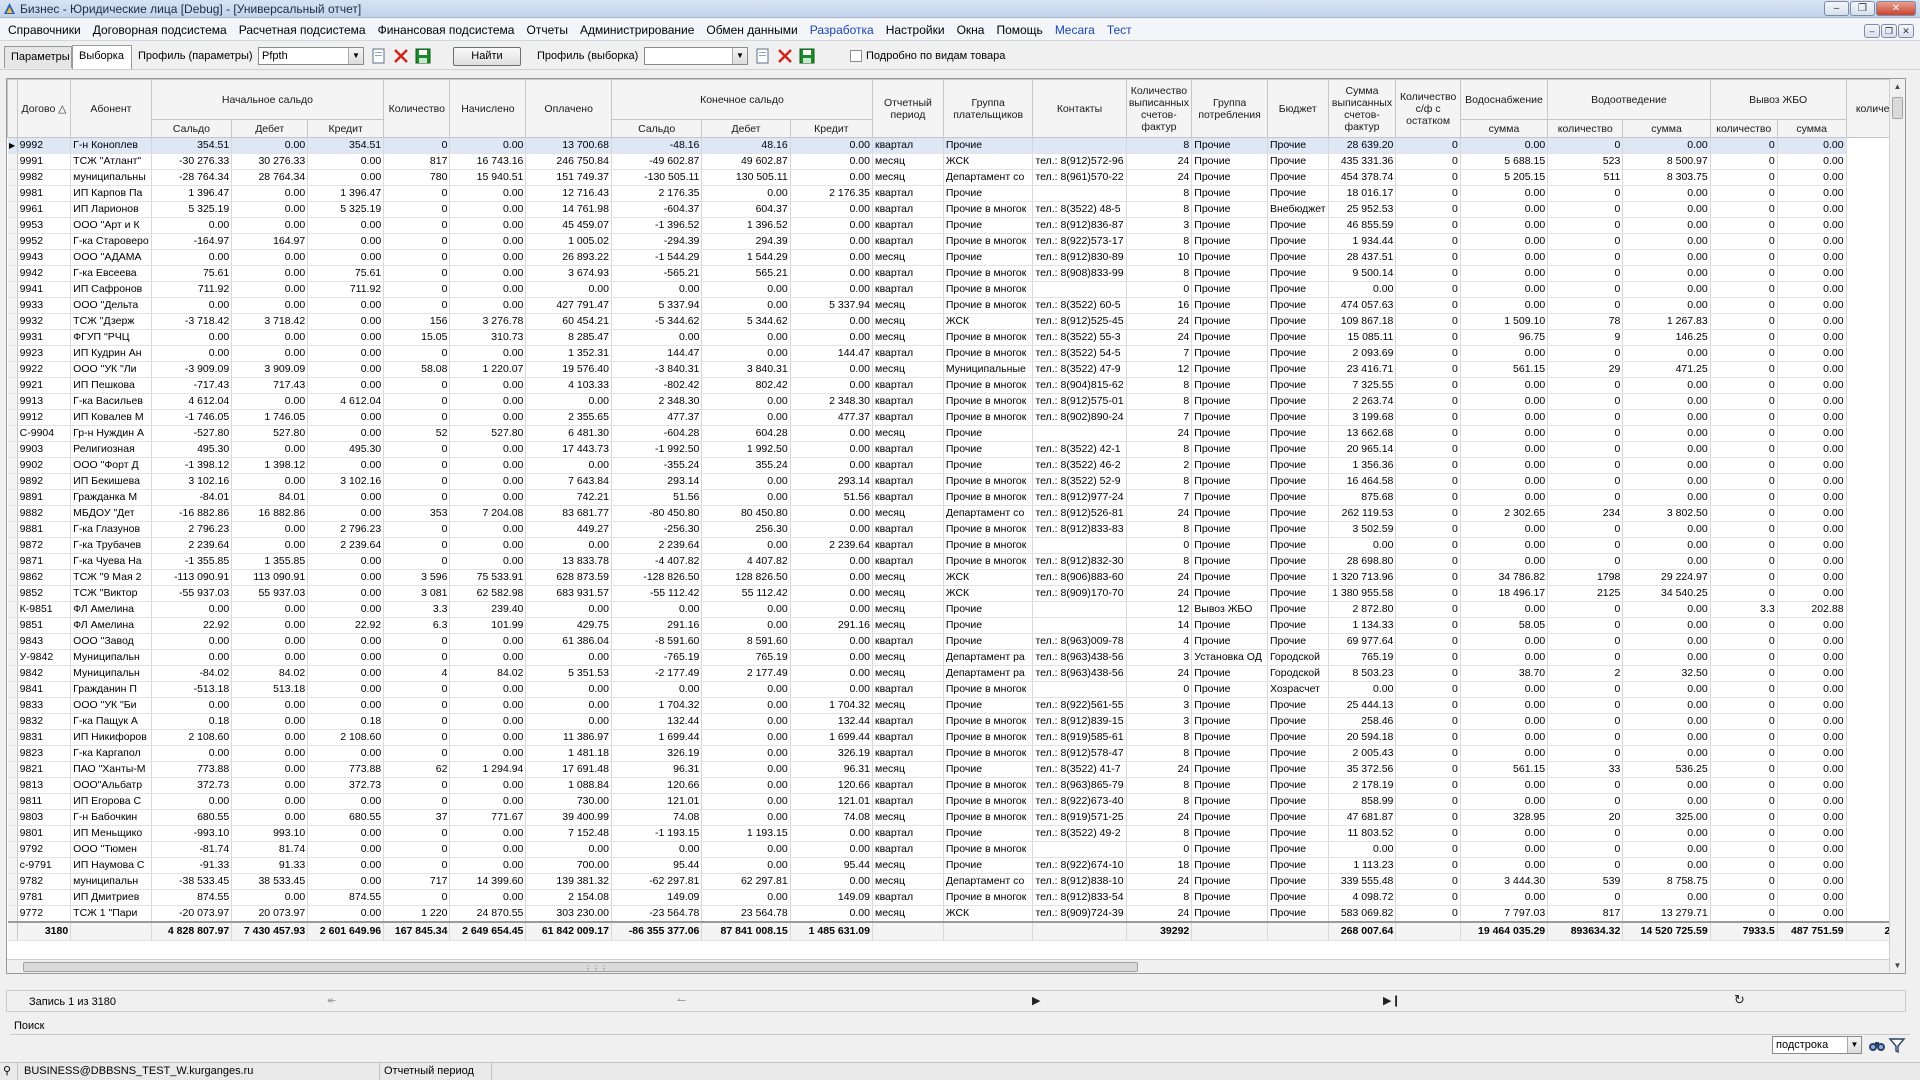  Describe the element at coordinates (44, 529) in the screenshot. I see `table-cell: 9881` at that location.